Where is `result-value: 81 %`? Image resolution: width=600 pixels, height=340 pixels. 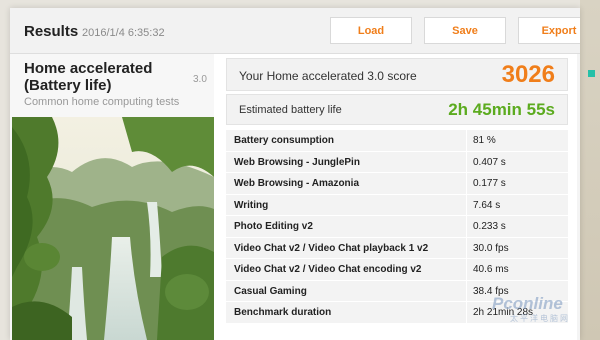 result-value: 81 % is located at coordinates (516, 140).